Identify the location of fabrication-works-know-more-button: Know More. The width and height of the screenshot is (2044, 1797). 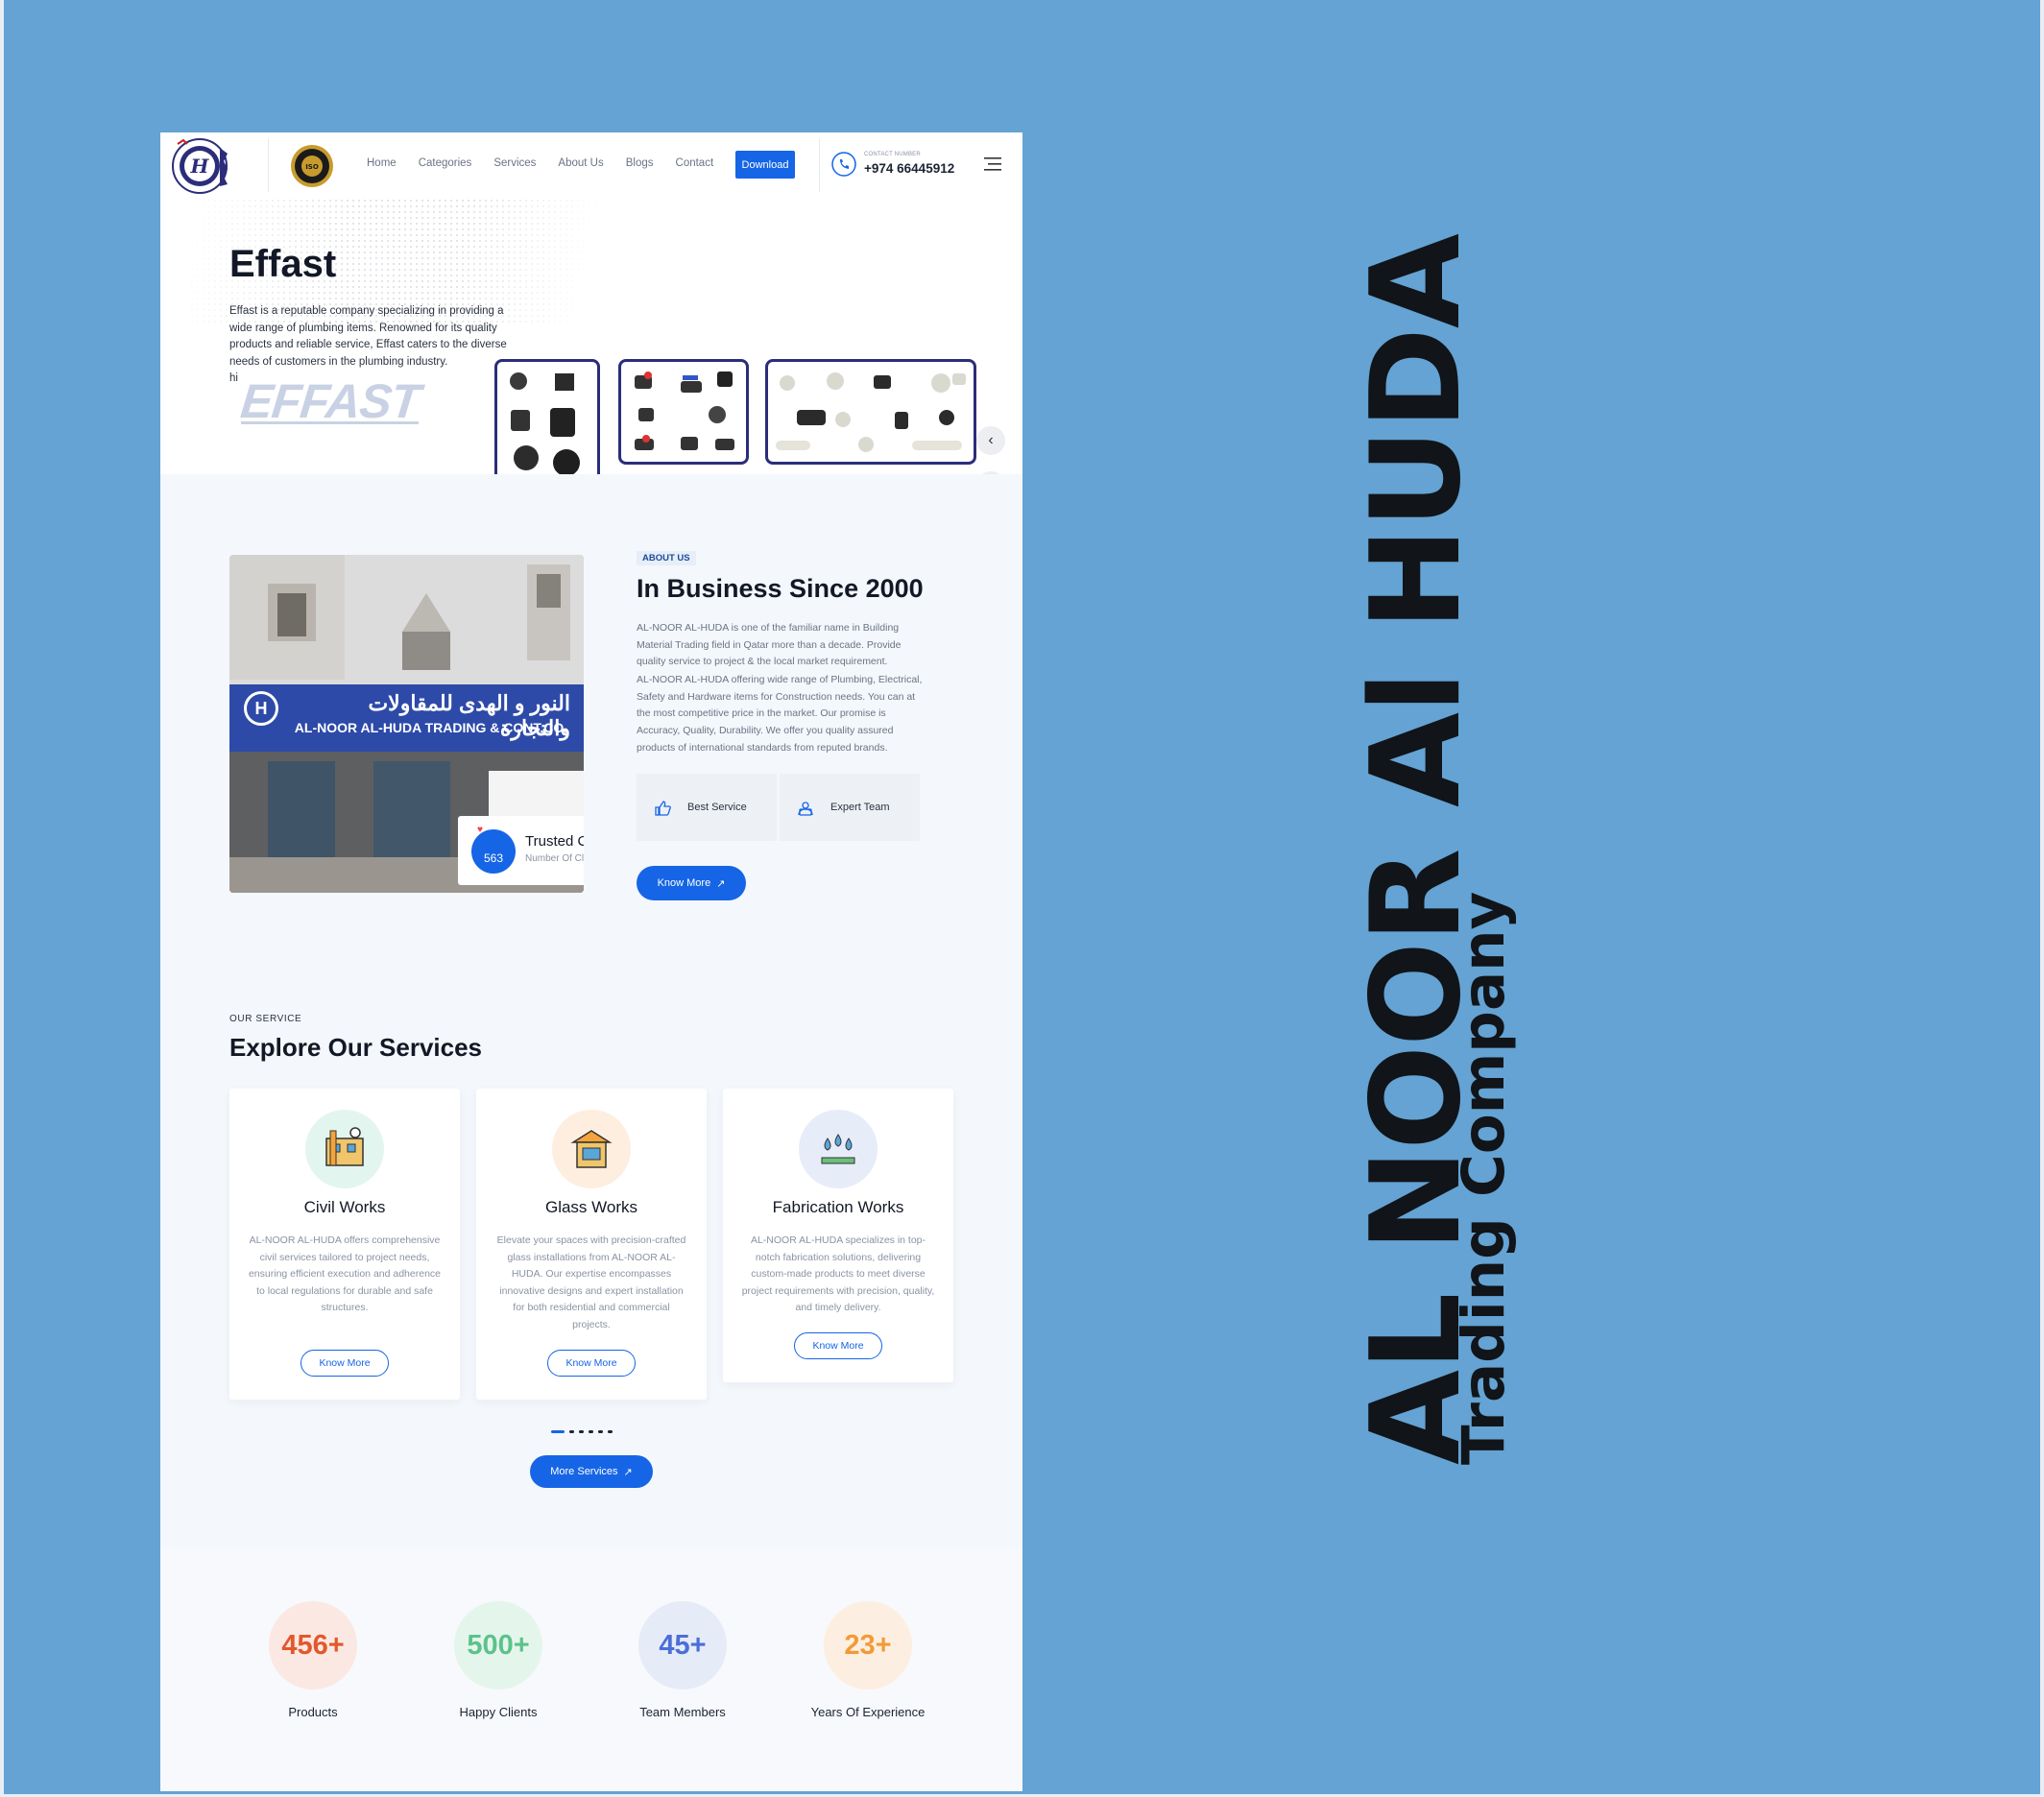
(838, 1345).